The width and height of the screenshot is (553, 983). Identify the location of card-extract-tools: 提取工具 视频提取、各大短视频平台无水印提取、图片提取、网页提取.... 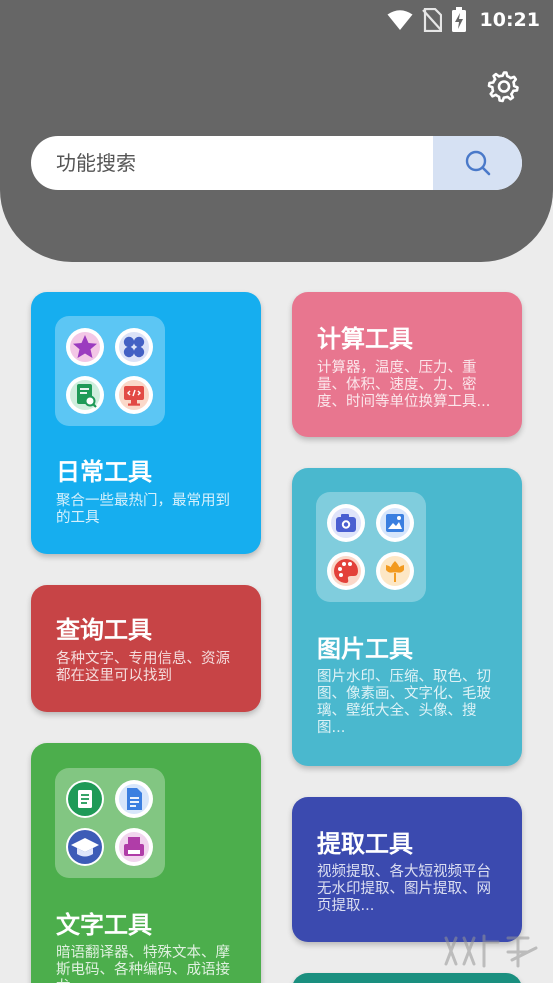
(407, 869).